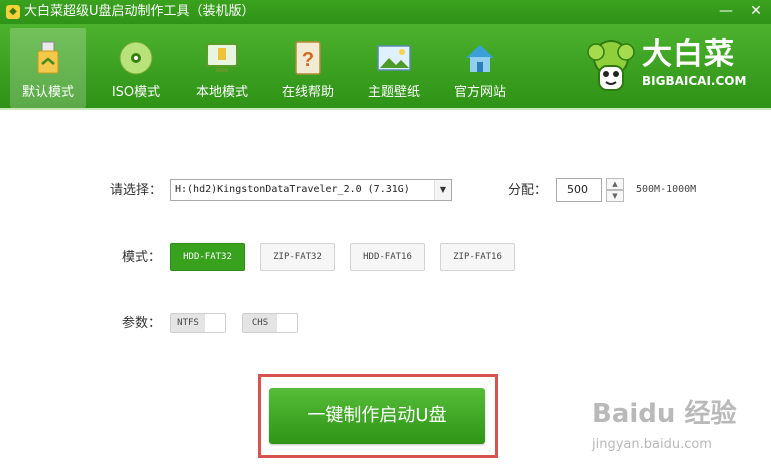 The image size is (771, 470). I want to click on mode-option-hdd-fat16: HDD-FAT16, so click(387, 257).